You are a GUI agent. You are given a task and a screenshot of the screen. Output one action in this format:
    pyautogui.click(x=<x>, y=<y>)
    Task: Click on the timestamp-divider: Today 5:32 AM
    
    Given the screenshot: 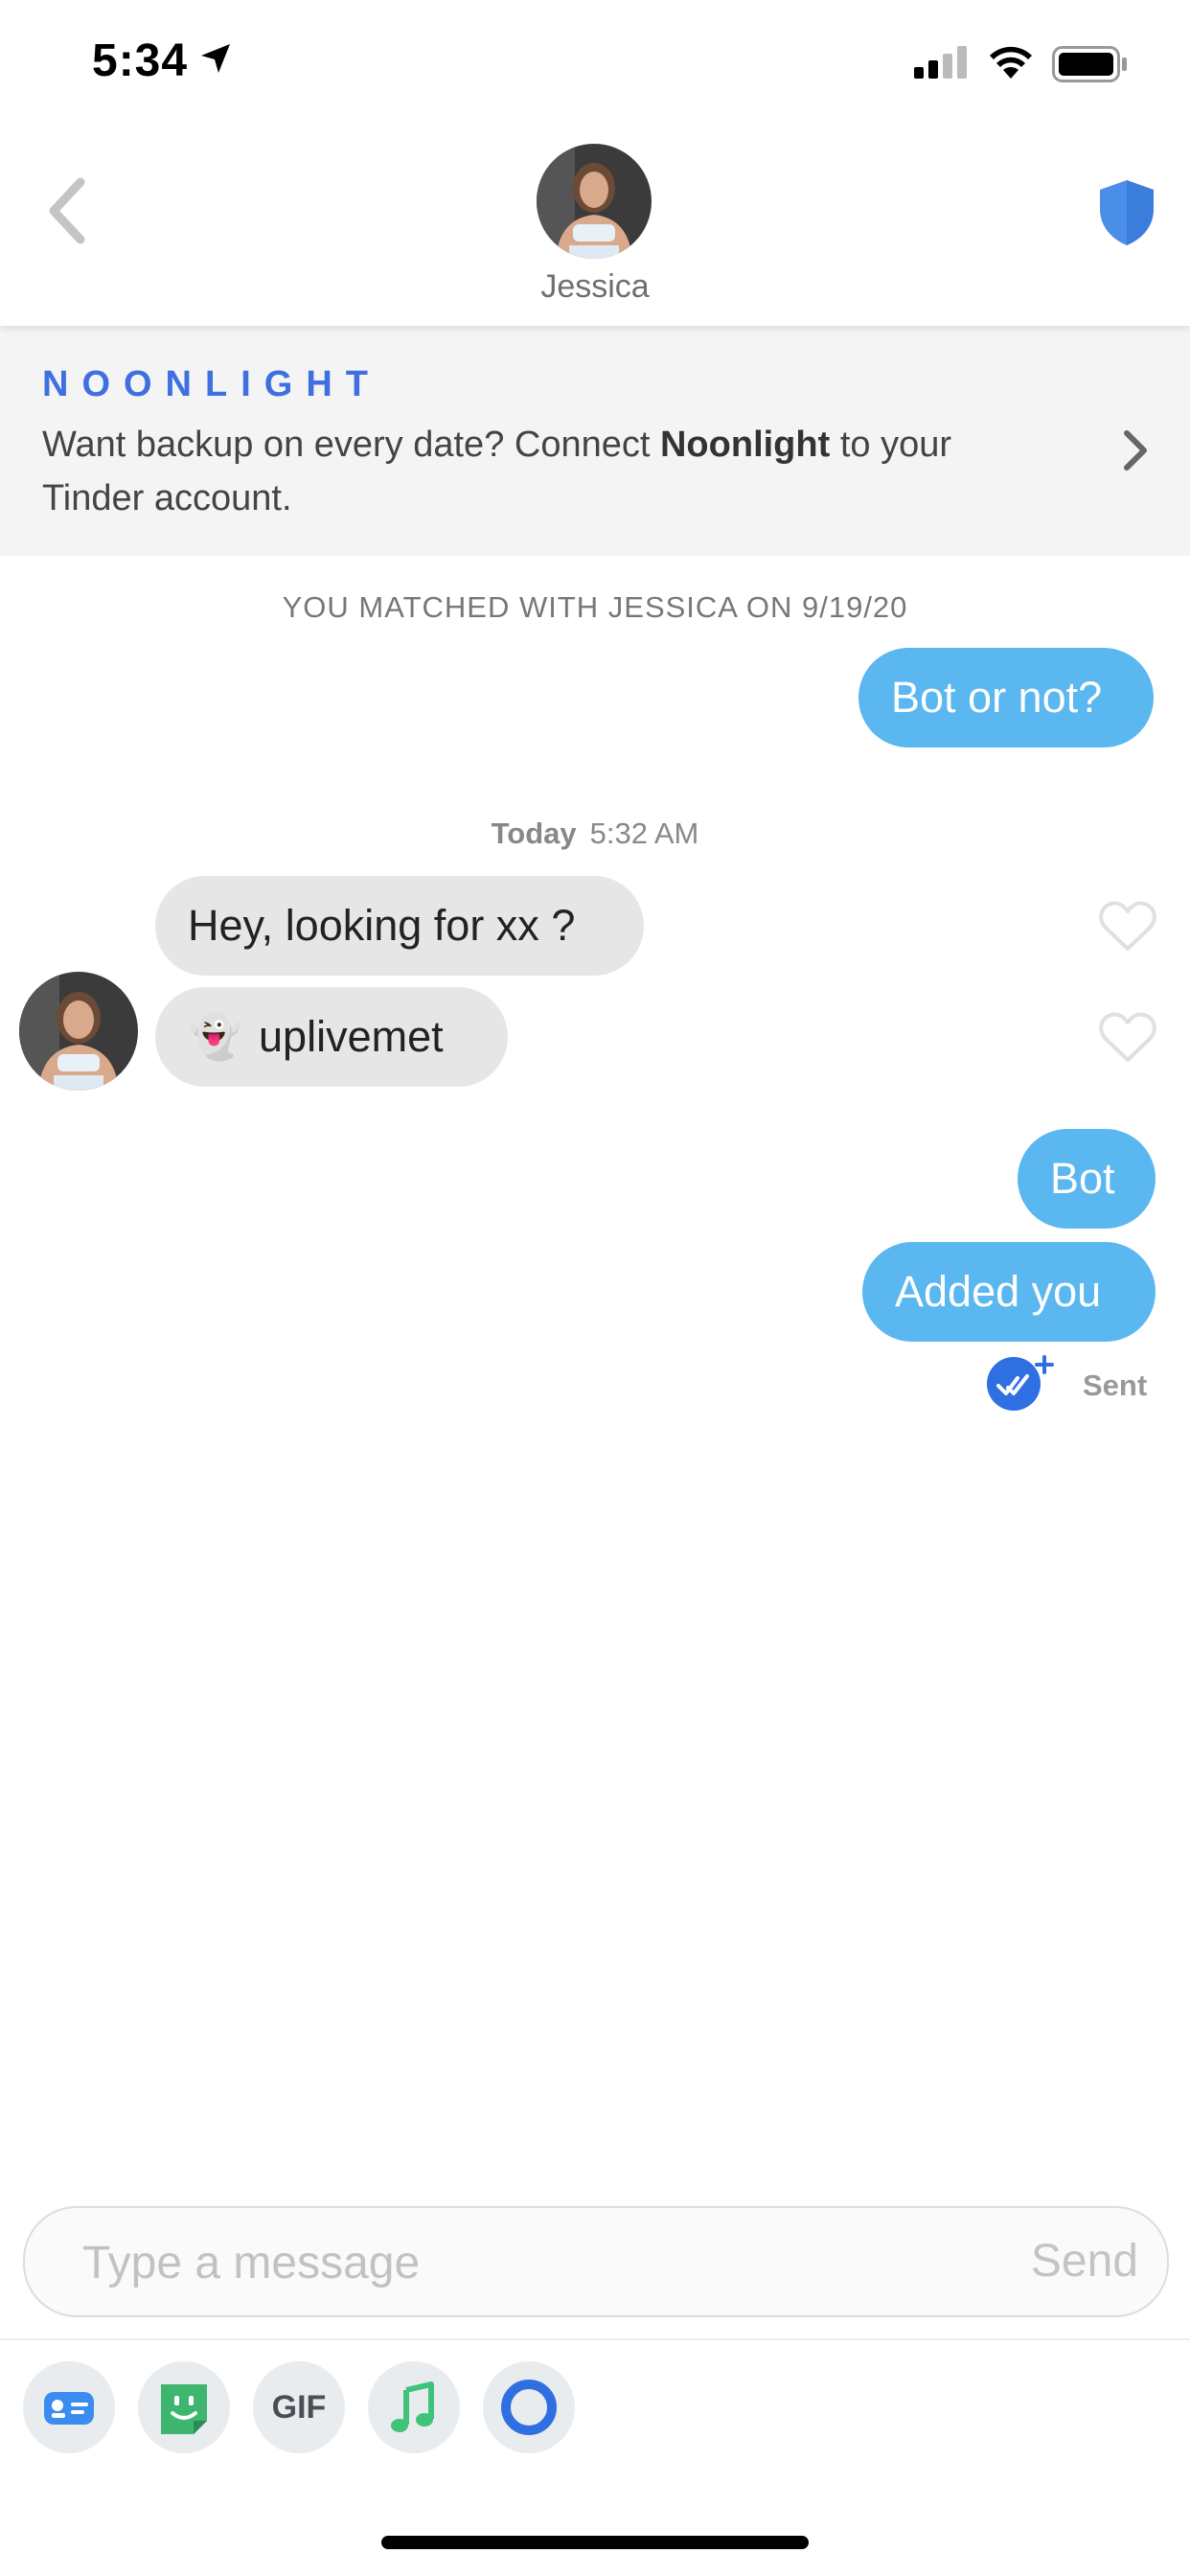 What is the action you would take?
    pyautogui.click(x=595, y=833)
    